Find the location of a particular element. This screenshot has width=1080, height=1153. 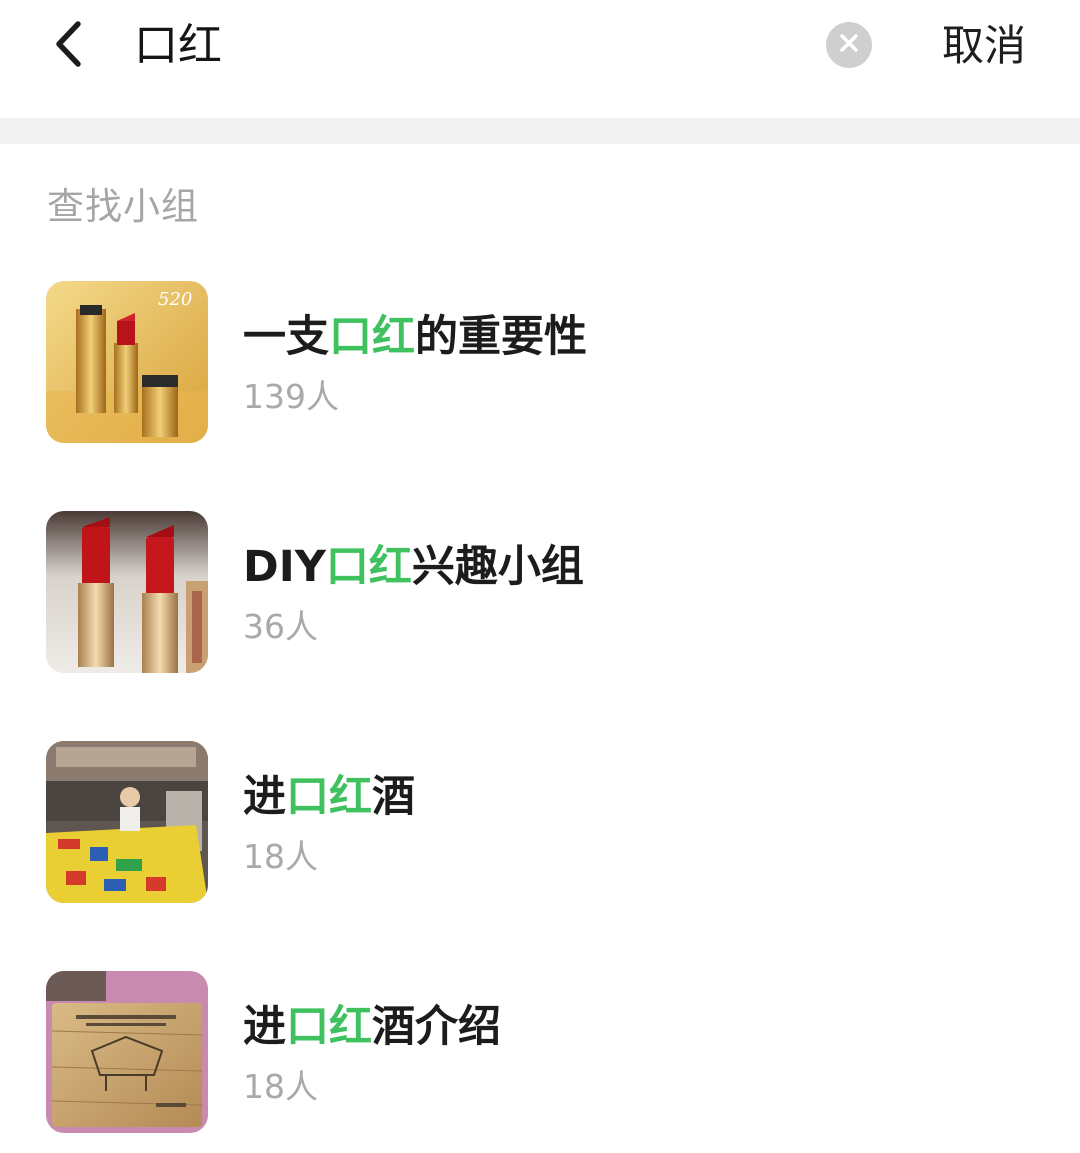

chevron-left-icon is located at coordinates (68, 46).